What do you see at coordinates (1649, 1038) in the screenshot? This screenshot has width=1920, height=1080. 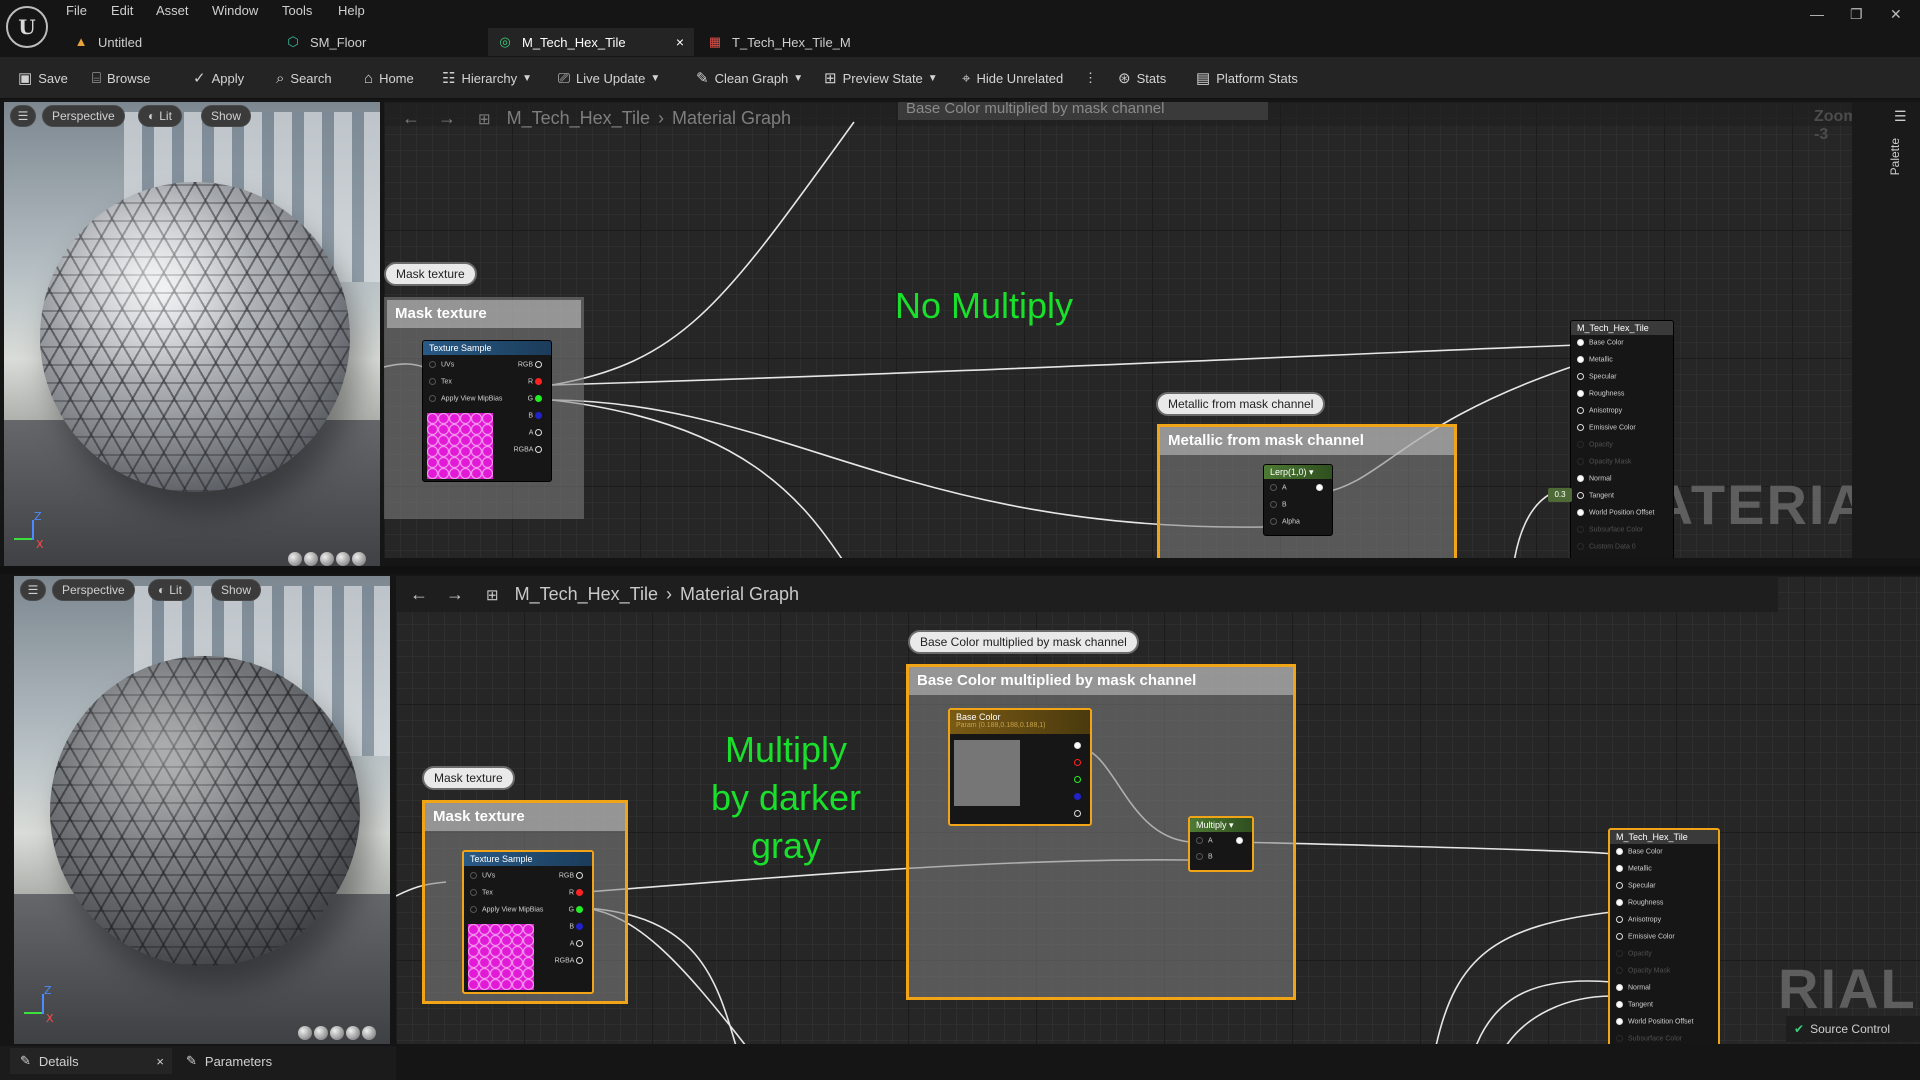 I see `pin-subsurface-color: Subsurface Color` at bounding box center [1649, 1038].